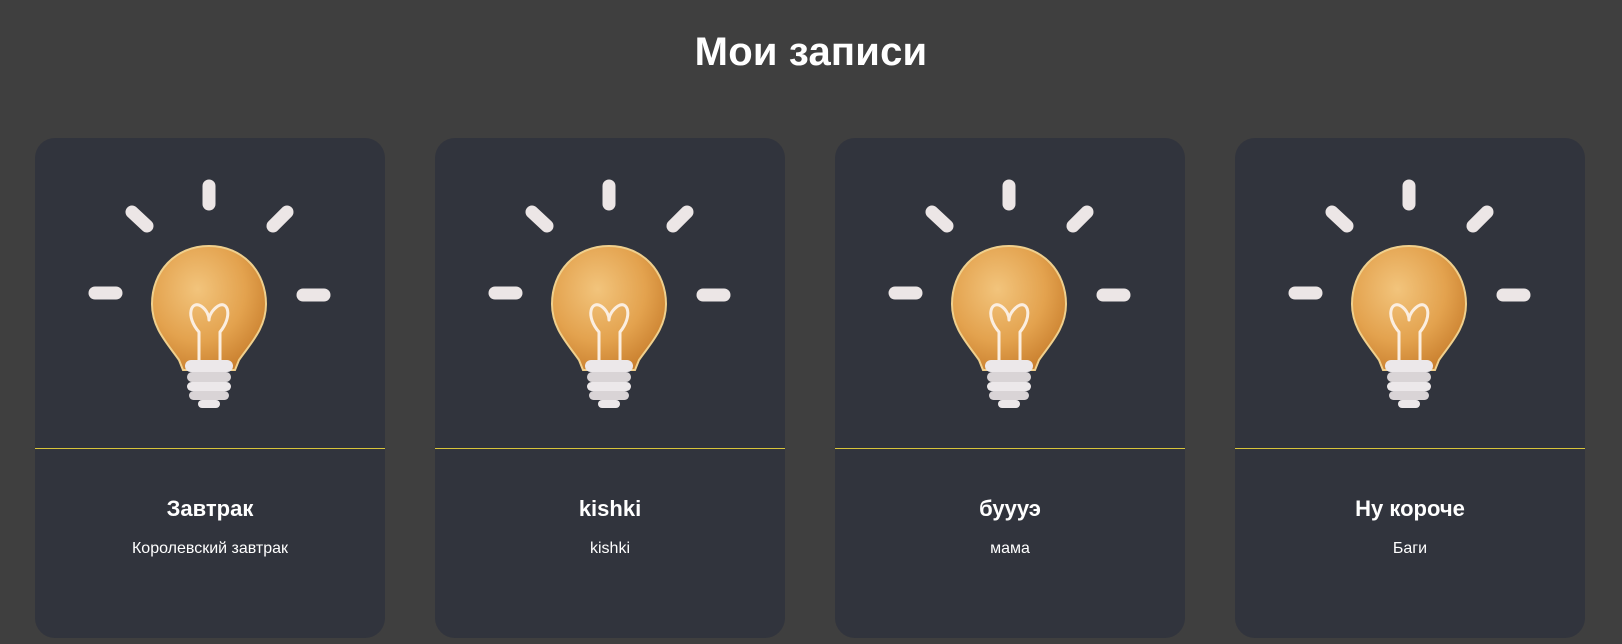 This screenshot has height=644, width=1622. I want to click on card-title: Ну короче, so click(1410, 508).